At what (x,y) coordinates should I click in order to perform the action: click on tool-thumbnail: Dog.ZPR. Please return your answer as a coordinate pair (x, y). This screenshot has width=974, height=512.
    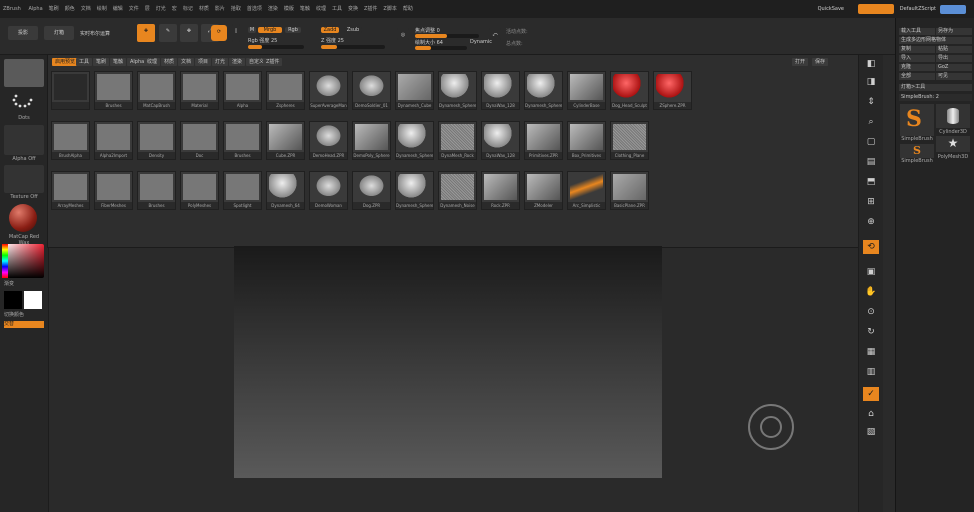
    Looking at the image, I should click on (371, 190).